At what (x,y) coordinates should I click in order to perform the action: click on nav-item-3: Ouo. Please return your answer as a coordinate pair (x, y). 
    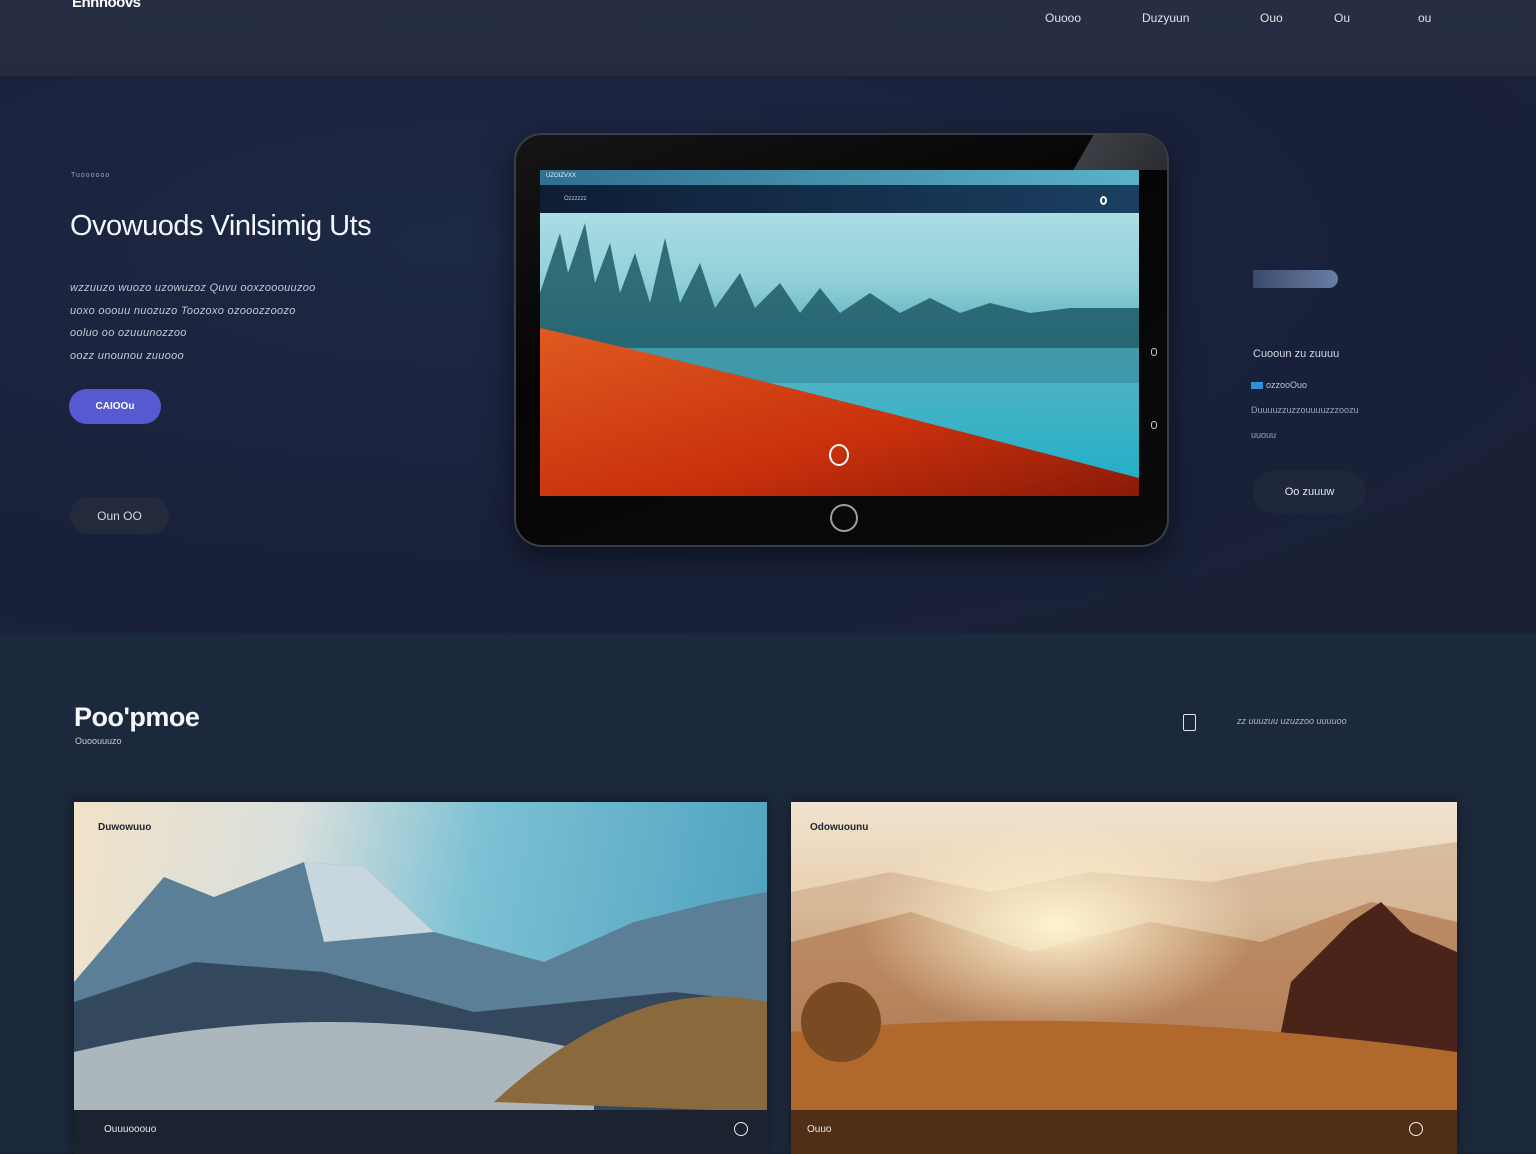
    Looking at the image, I should click on (1271, 18).